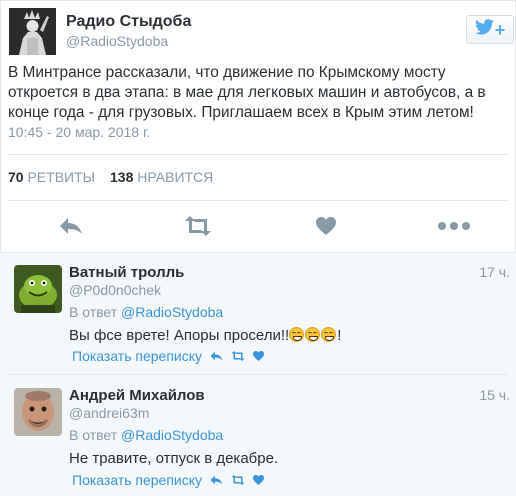 Image resolution: width=516 pixels, height=496 pixels. What do you see at coordinates (16, 177) in the screenshot?
I see `retweets-count: 70` at bounding box center [16, 177].